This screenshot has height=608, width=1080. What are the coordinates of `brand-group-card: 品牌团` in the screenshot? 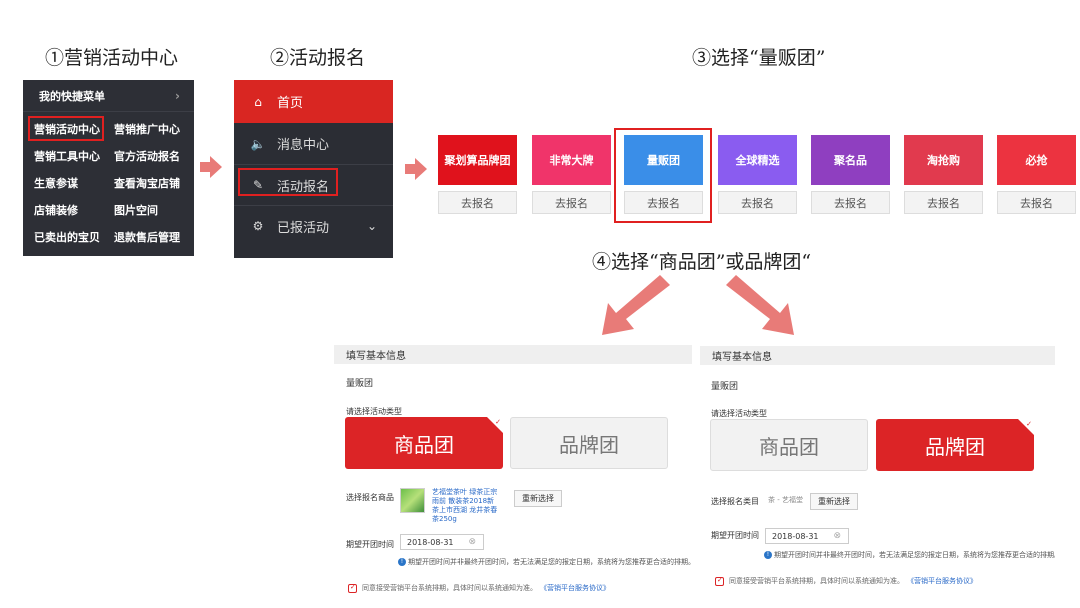 It's located at (589, 443).